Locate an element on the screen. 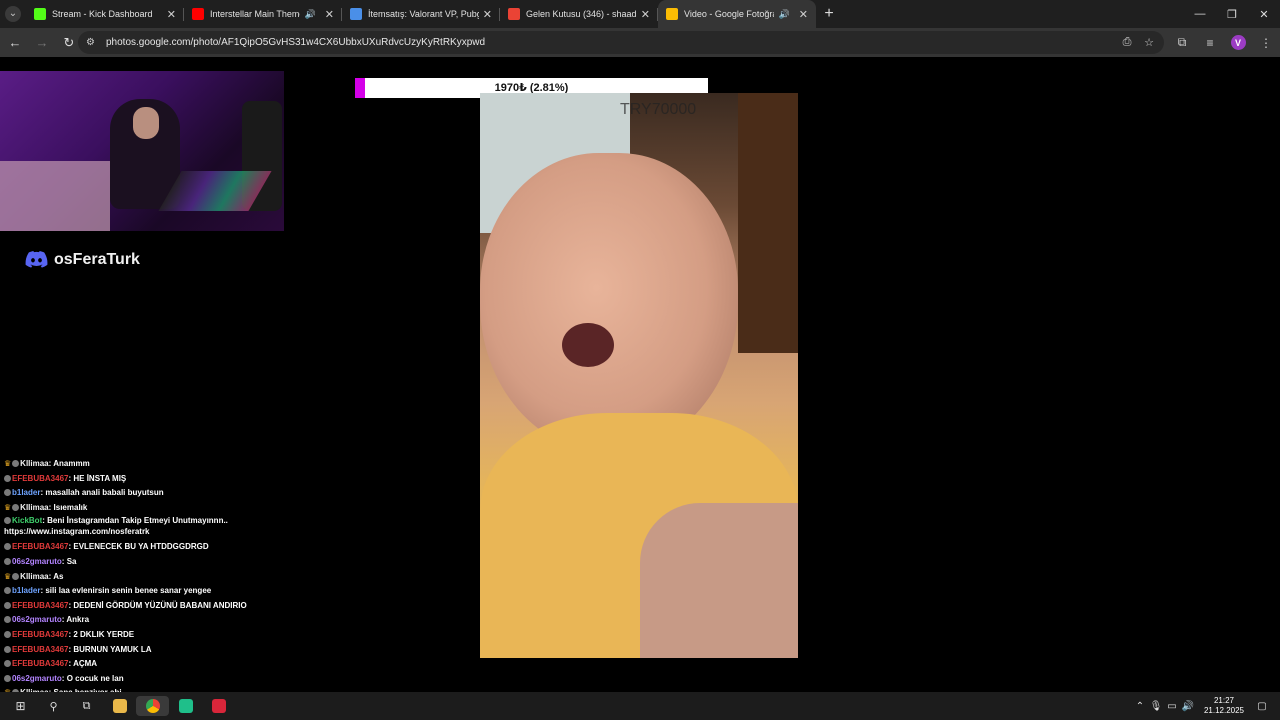 This screenshot has height=720, width=1280. discord-handle: osFeraTurk is located at coordinates (82, 259).